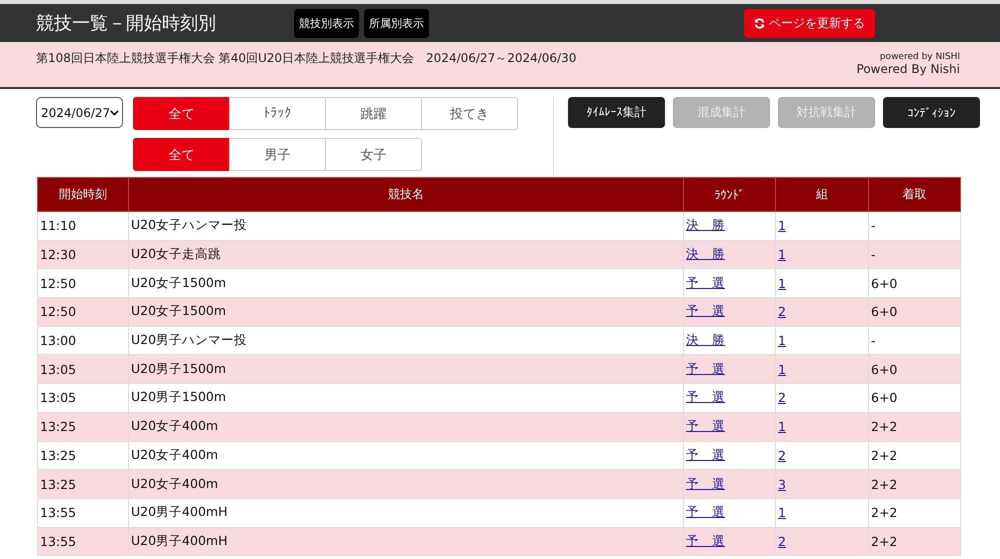  What do you see at coordinates (326, 23) in the screenshot?
I see `view-button: 競技別表示` at bounding box center [326, 23].